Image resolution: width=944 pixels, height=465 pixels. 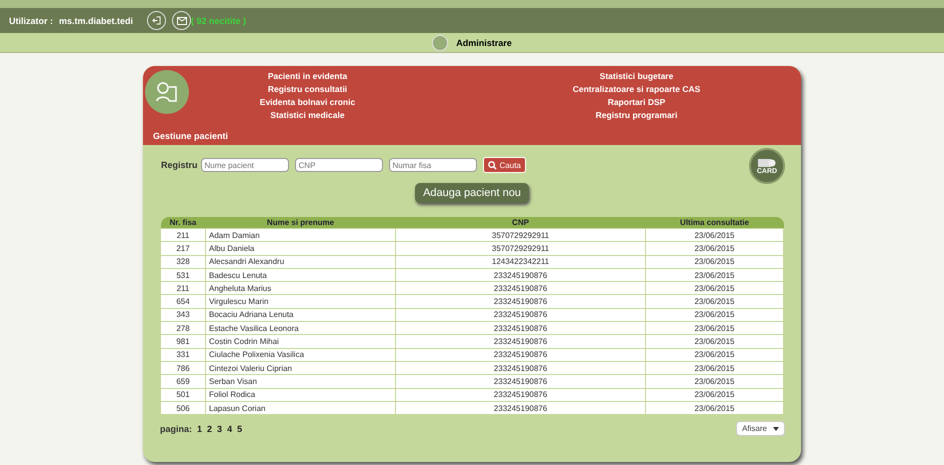 What do you see at coordinates (521, 261) in the screenshot?
I see `table-cell: 1243422342211` at bounding box center [521, 261].